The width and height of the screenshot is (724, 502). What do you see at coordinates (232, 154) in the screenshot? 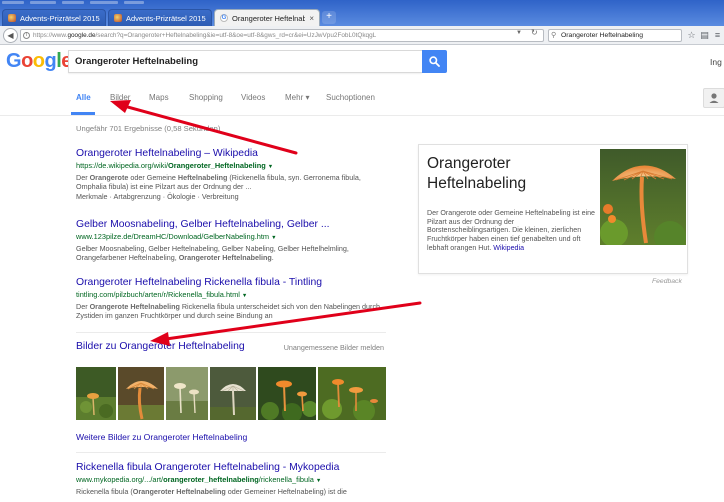
I see `result-title: Orangeroter Heftelnabeling – Wikipedia` at bounding box center [232, 154].